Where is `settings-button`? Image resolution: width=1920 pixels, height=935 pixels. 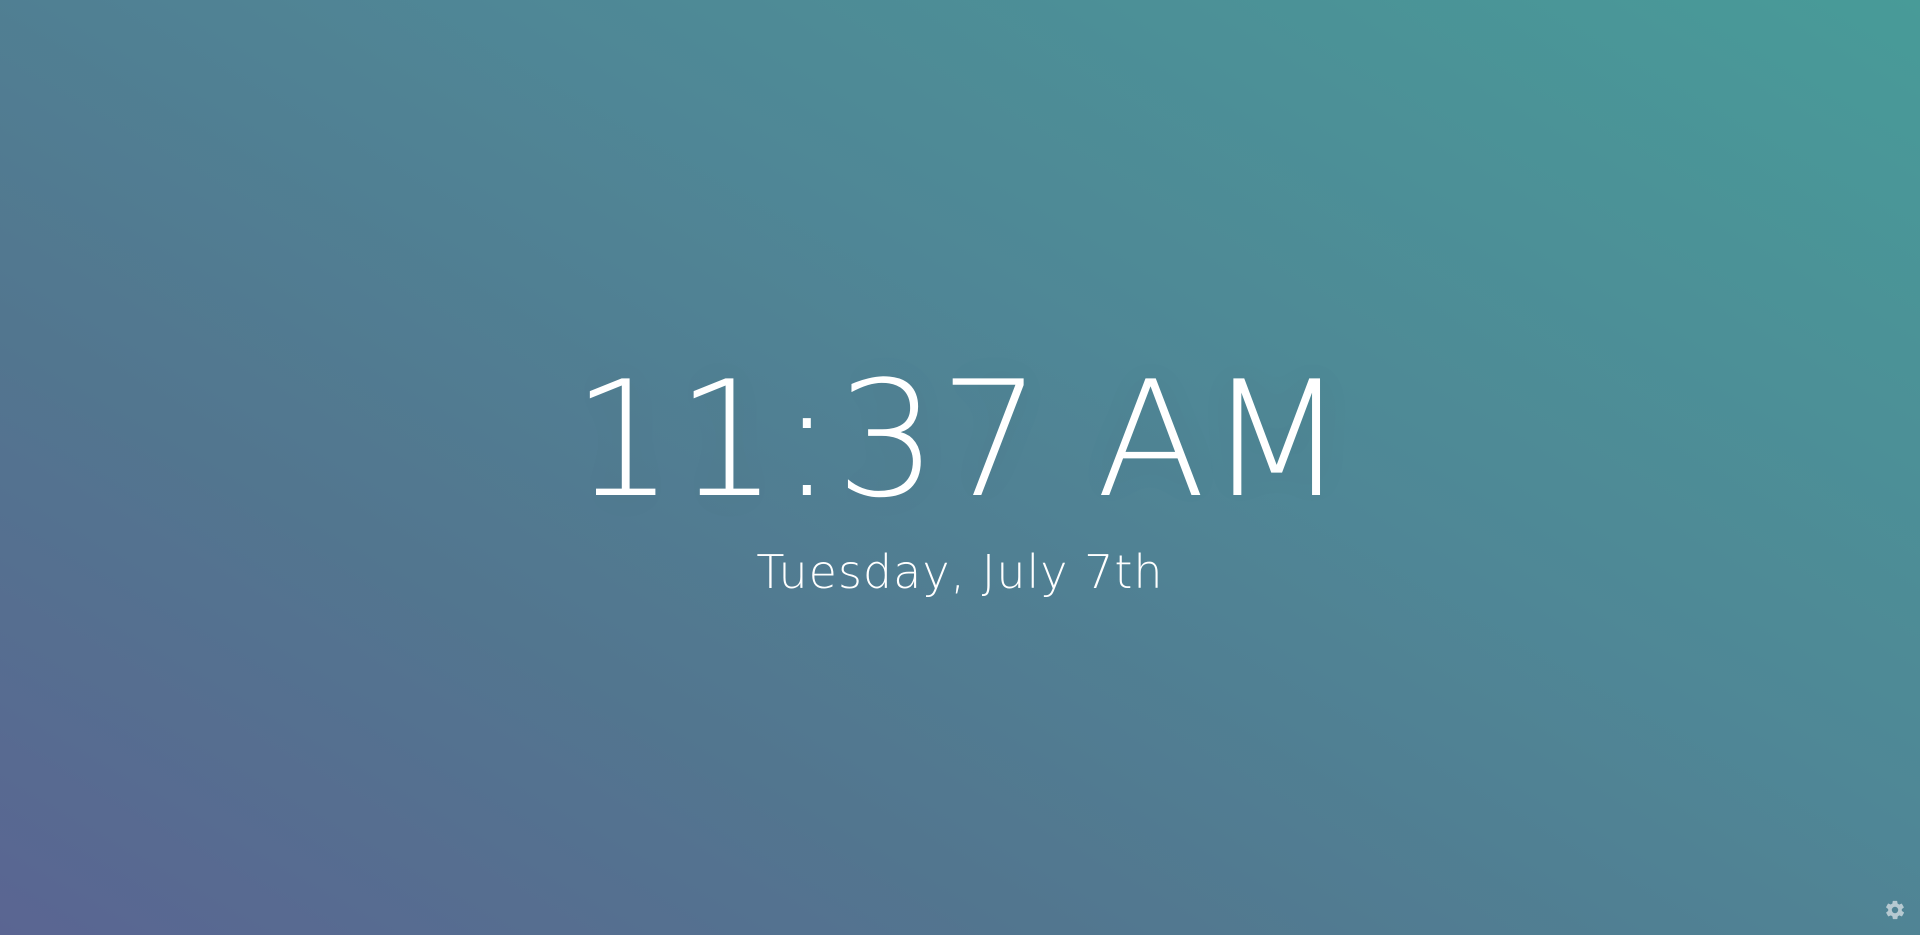 settings-button is located at coordinates (1895, 910).